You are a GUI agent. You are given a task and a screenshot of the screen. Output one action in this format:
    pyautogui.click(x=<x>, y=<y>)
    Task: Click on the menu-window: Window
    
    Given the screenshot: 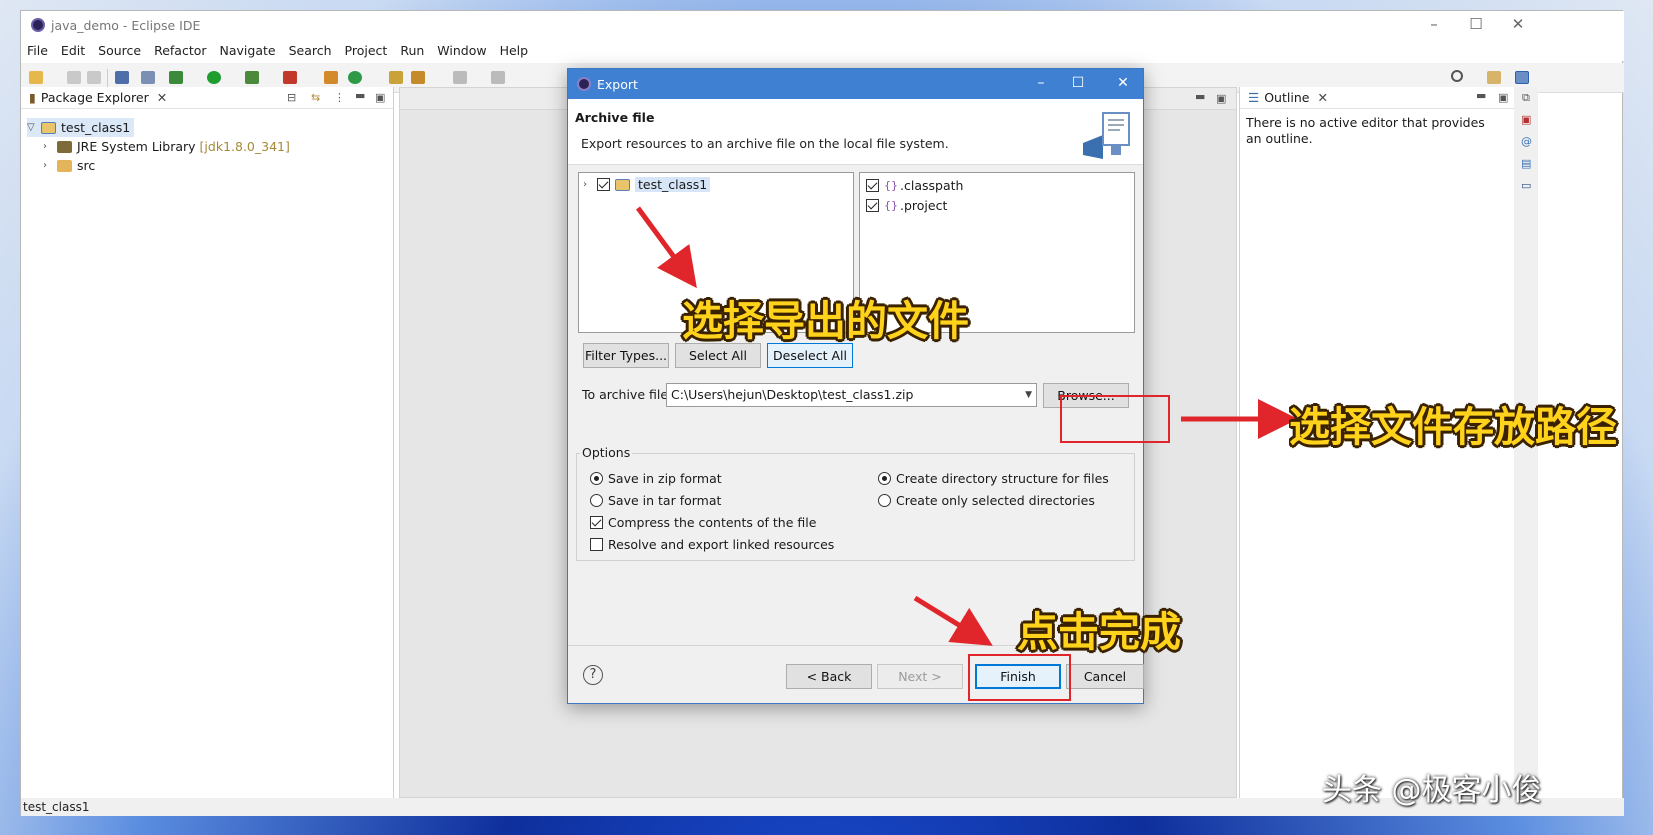 What is the action you would take?
    pyautogui.click(x=461, y=50)
    